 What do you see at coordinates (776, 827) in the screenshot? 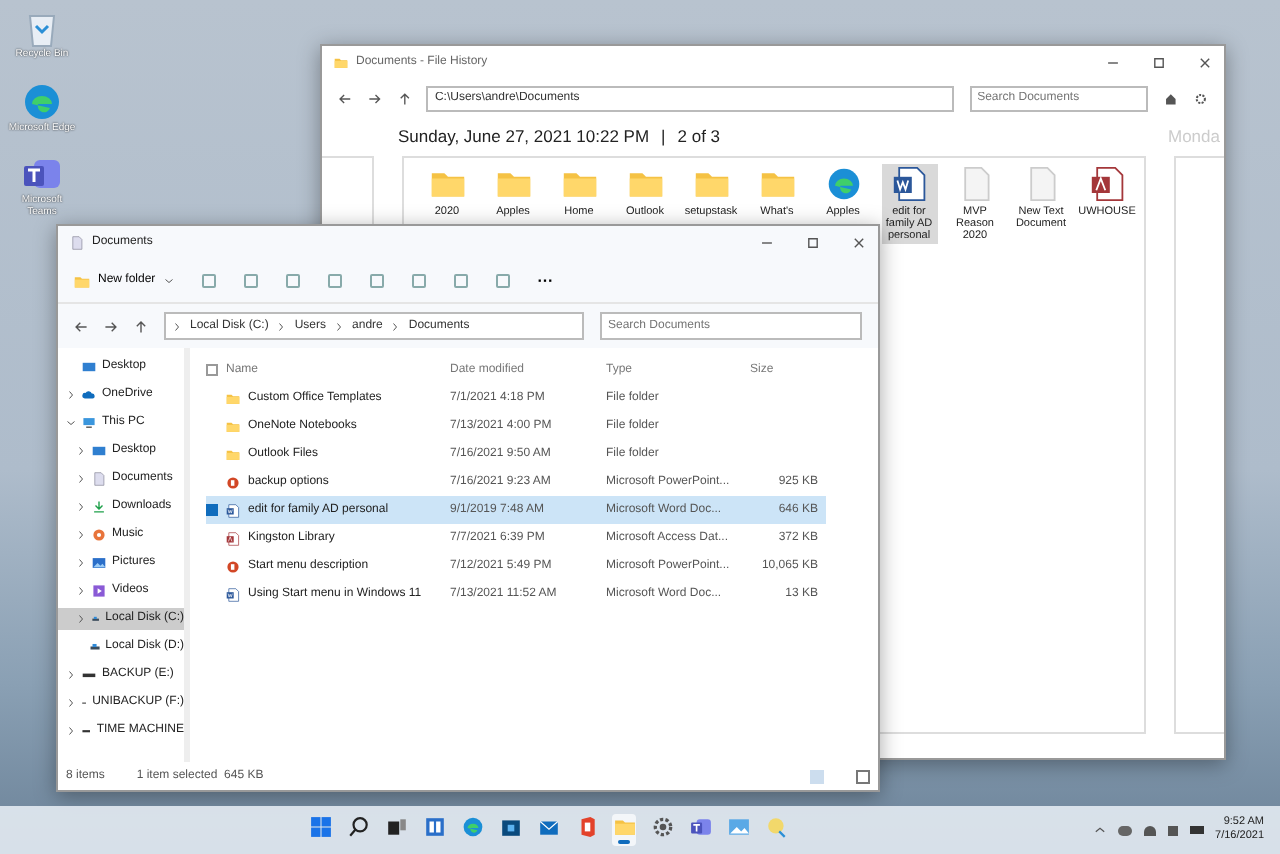
I see `paint-icon` at bounding box center [776, 827].